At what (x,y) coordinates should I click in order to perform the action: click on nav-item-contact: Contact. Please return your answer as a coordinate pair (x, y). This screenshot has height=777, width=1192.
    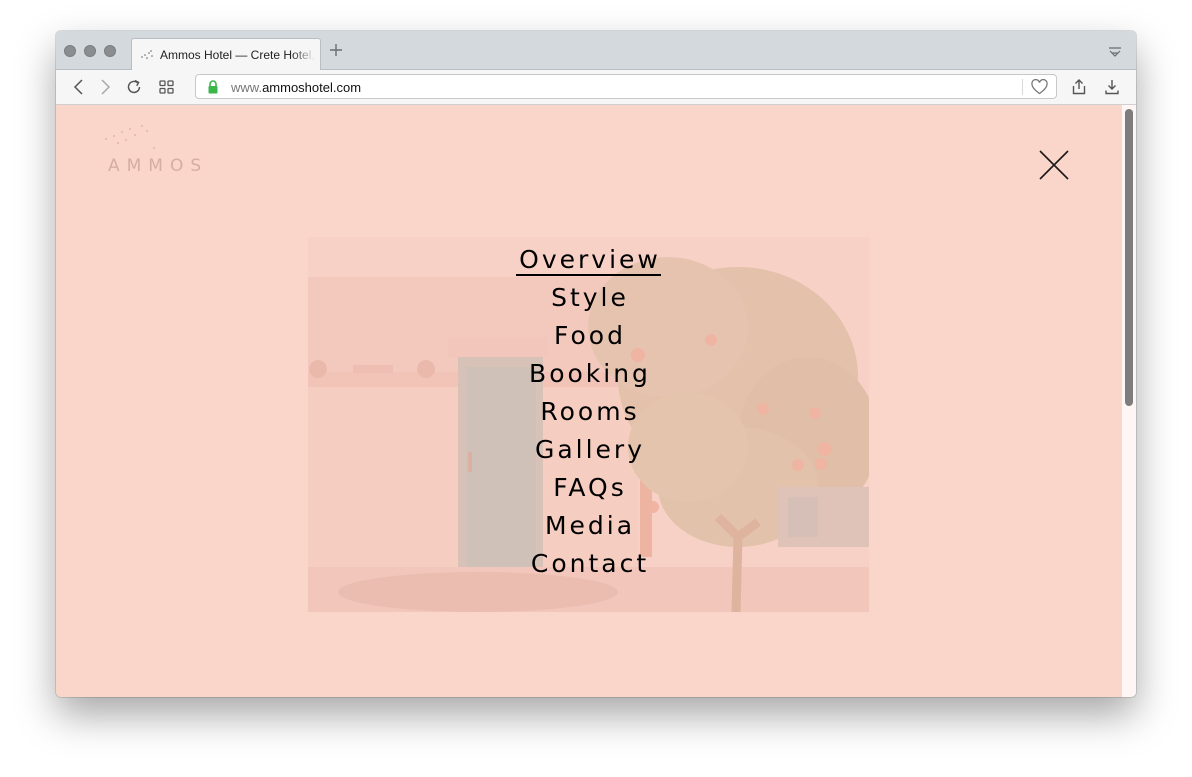
    Looking at the image, I should click on (588, 564).